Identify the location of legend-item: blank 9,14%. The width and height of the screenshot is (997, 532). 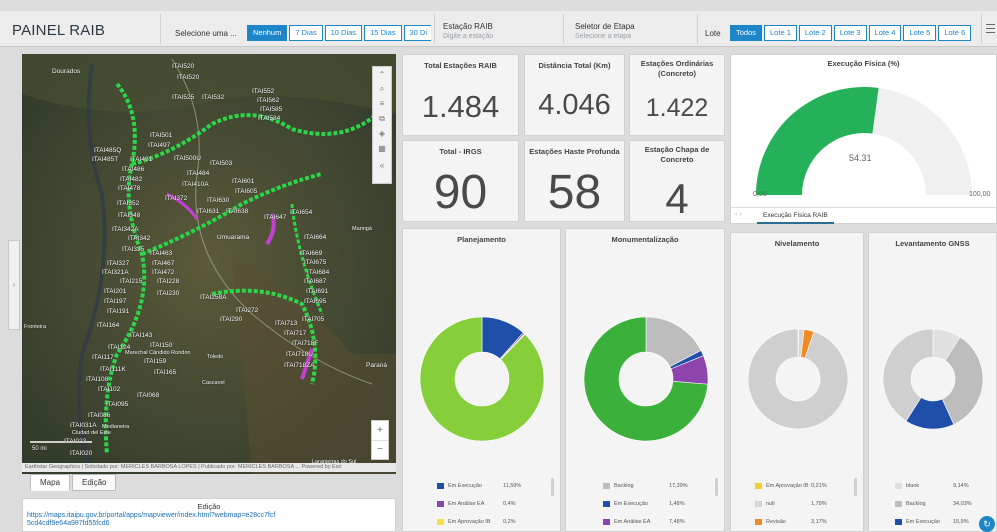
(944, 486).